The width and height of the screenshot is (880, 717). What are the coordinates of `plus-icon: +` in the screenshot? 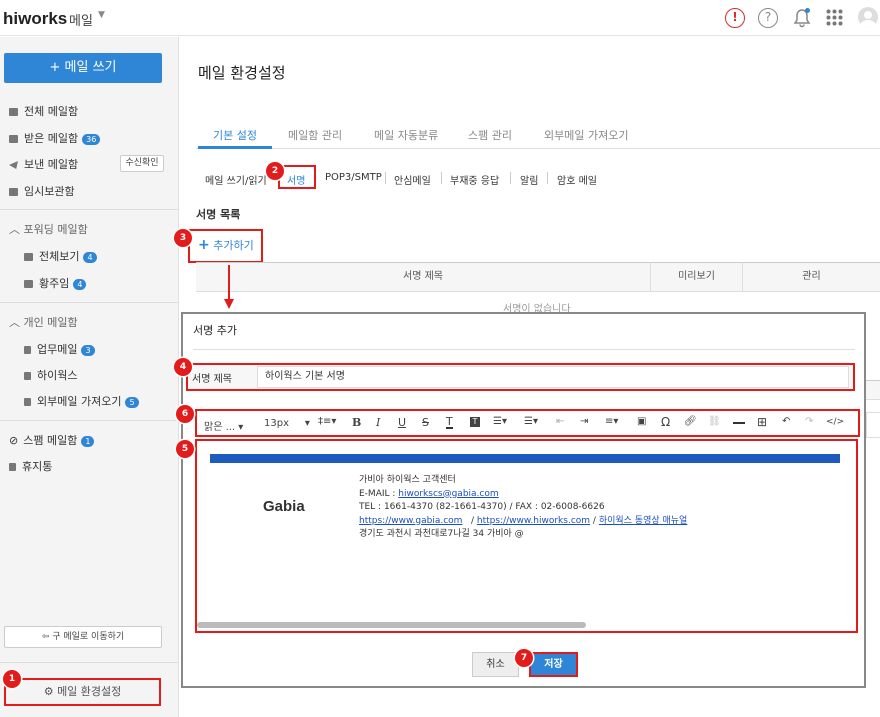 It's located at (204, 245).